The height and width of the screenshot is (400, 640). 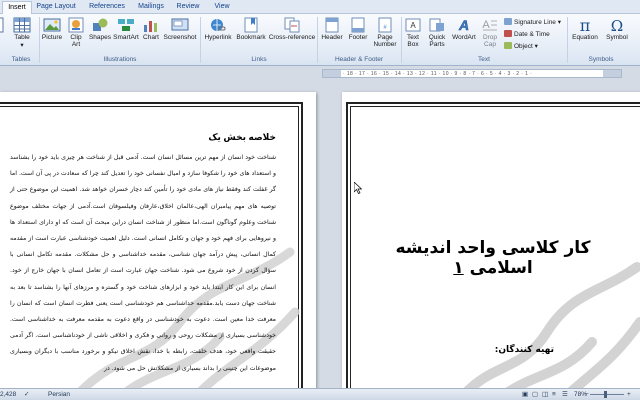 I want to click on picture-icon, so click(x=52, y=25).